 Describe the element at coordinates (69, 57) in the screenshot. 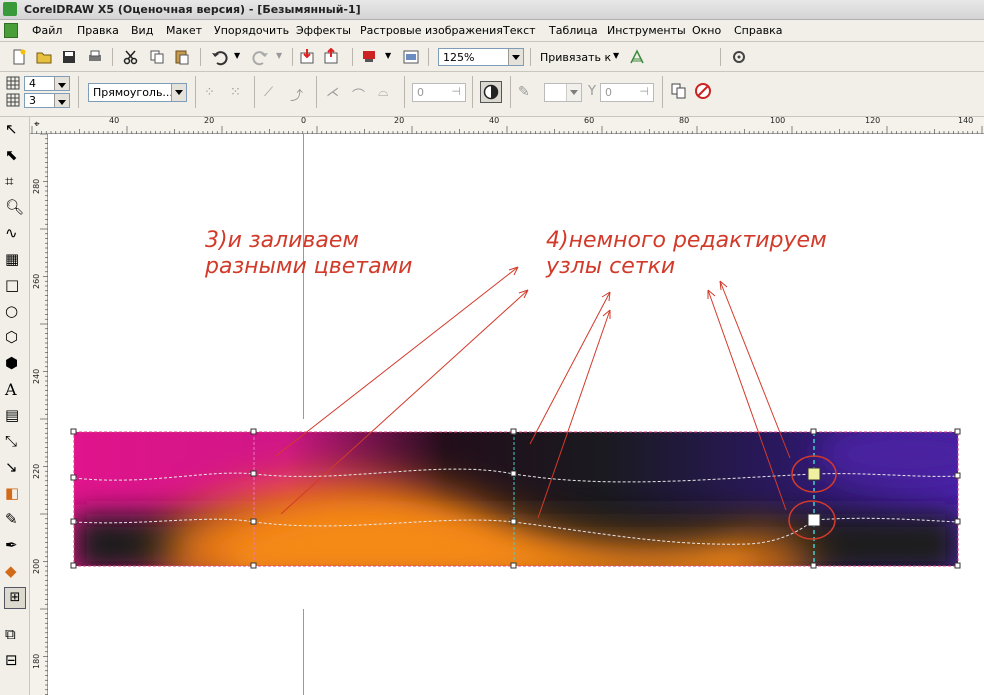

I see `save-icon` at that location.